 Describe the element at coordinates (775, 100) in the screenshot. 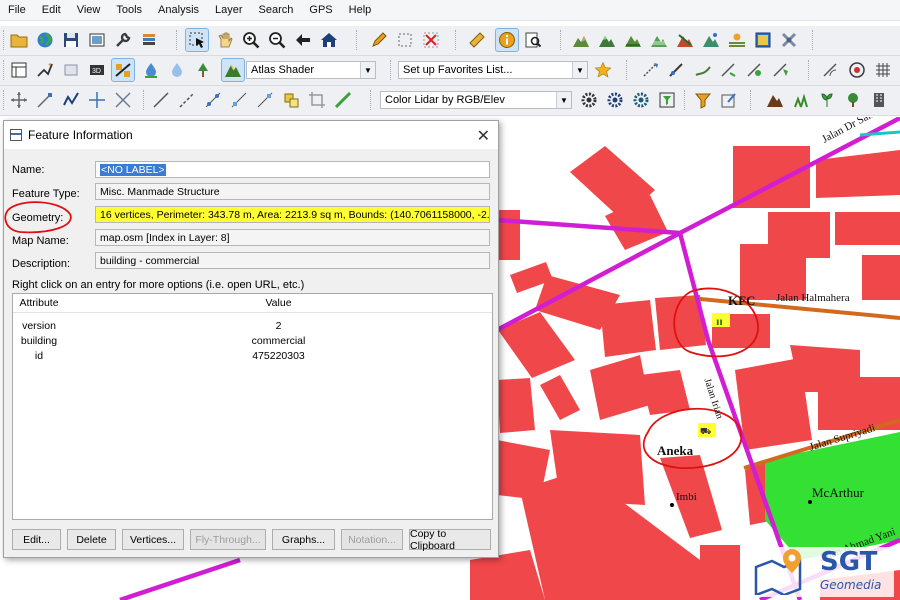

I see `mountain-icon` at that location.